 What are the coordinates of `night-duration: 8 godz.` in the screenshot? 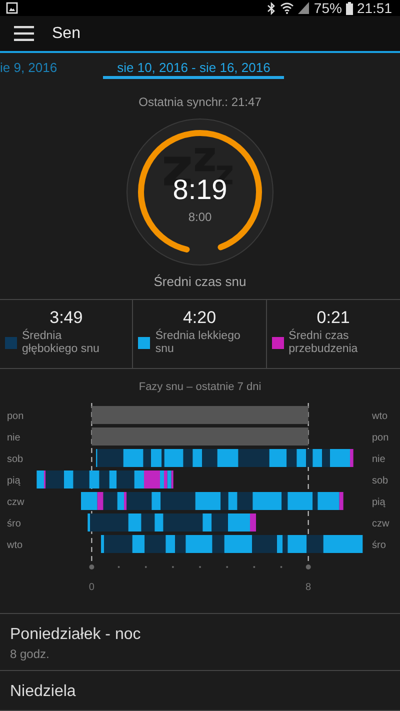 It's located at (30, 654).